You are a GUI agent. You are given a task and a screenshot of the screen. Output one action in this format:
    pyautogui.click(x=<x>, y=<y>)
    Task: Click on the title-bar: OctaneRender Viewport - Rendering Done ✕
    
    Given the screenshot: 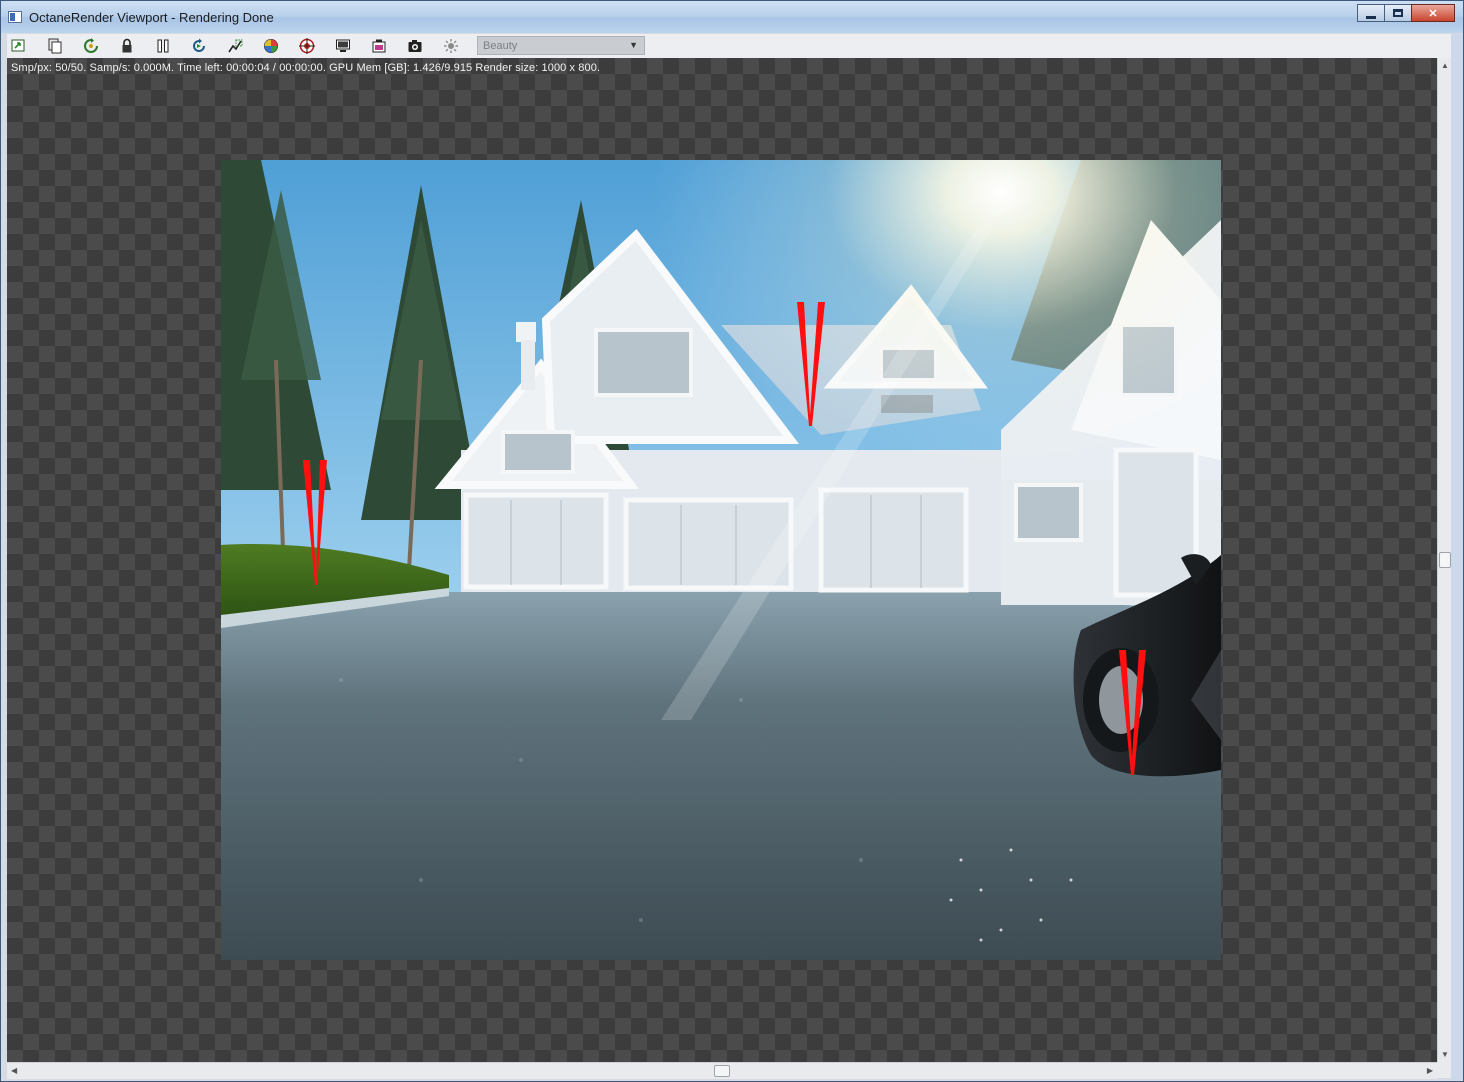 What is the action you would take?
    pyautogui.click(x=732, y=17)
    